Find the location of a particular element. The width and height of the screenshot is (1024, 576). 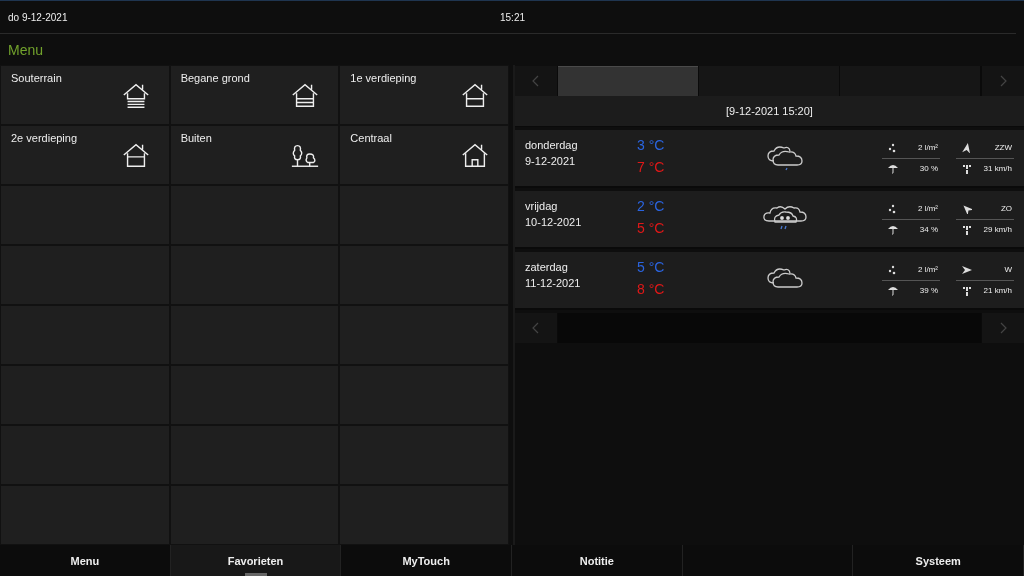

day-date: 9-12-2021 is located at coordinates (551, 161).